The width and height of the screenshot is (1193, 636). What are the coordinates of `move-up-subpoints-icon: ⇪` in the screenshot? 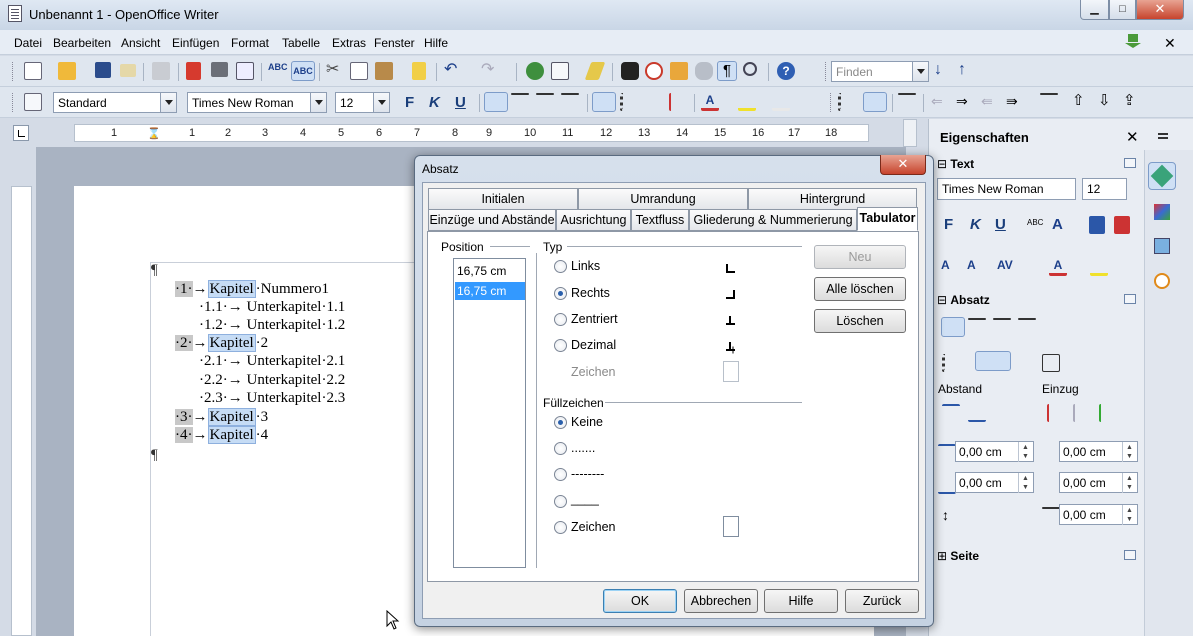 It's located at (1132, 102).